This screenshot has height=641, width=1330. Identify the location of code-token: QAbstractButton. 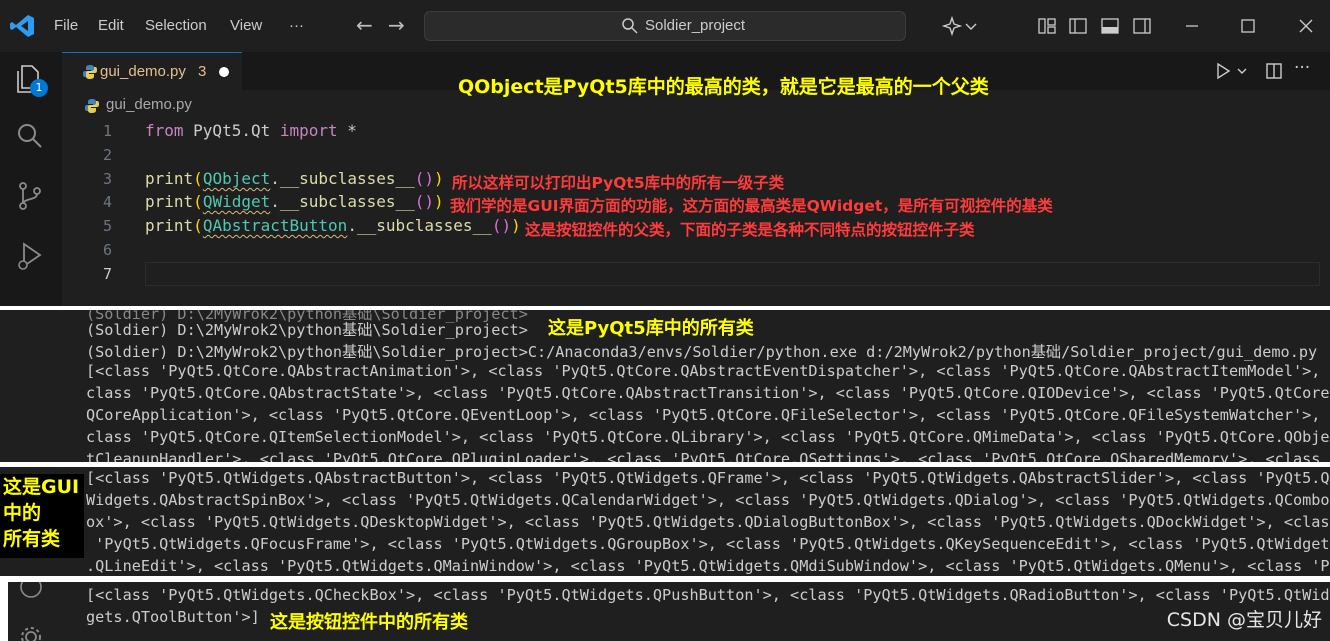
(275, 225).